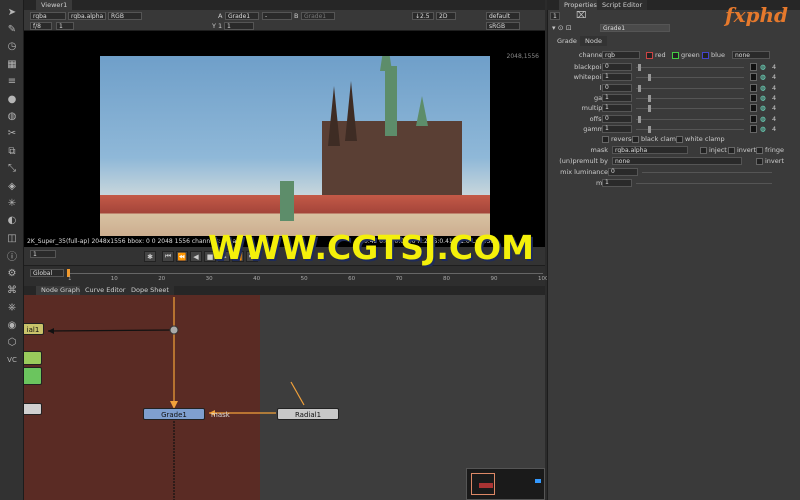  I want to click on 3d-icon: ◈, so click(12, 186).